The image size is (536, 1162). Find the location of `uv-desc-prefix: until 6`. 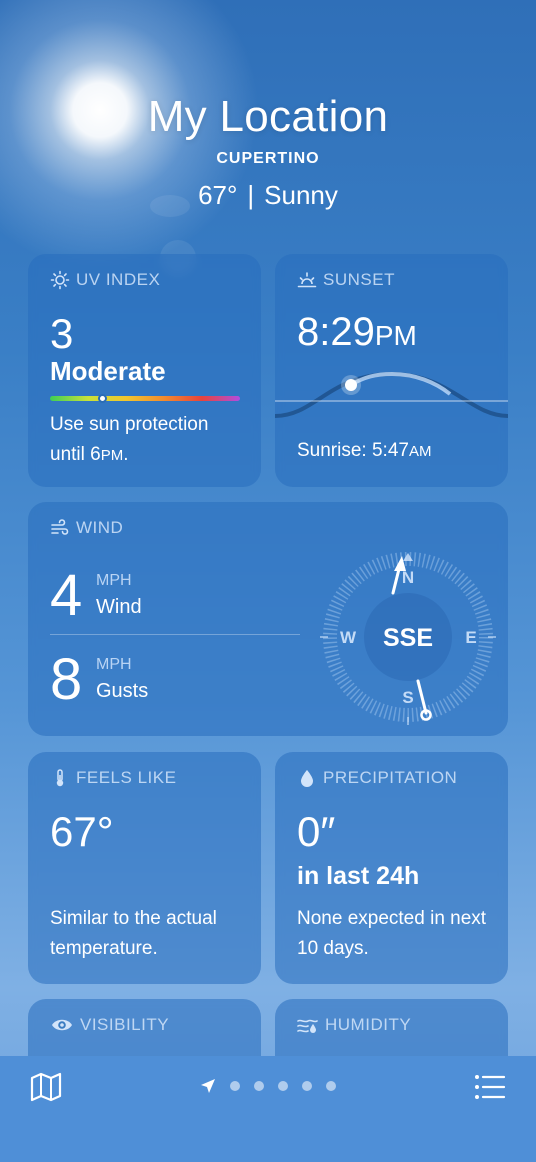

uv-desc-prefix: until 6 is located at coordinates (75, 454).